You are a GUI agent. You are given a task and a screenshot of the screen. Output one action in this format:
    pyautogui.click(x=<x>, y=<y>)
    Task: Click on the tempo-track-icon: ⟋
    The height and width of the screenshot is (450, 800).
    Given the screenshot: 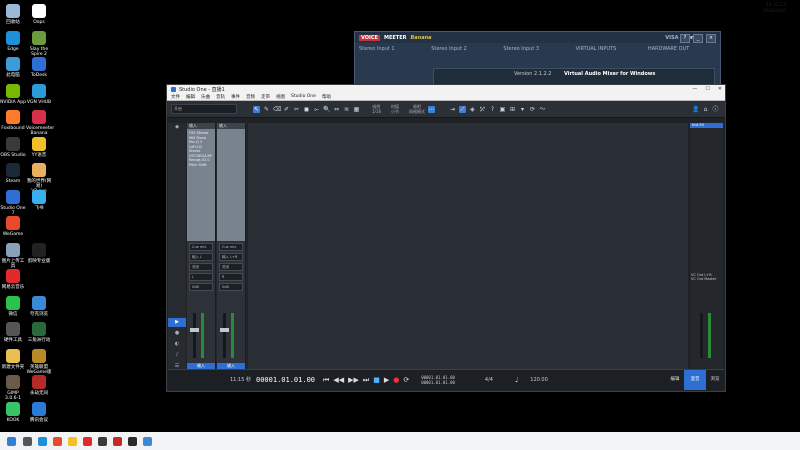 What is the action you would take?
    pyautogui.click(x=462, y=109)
    